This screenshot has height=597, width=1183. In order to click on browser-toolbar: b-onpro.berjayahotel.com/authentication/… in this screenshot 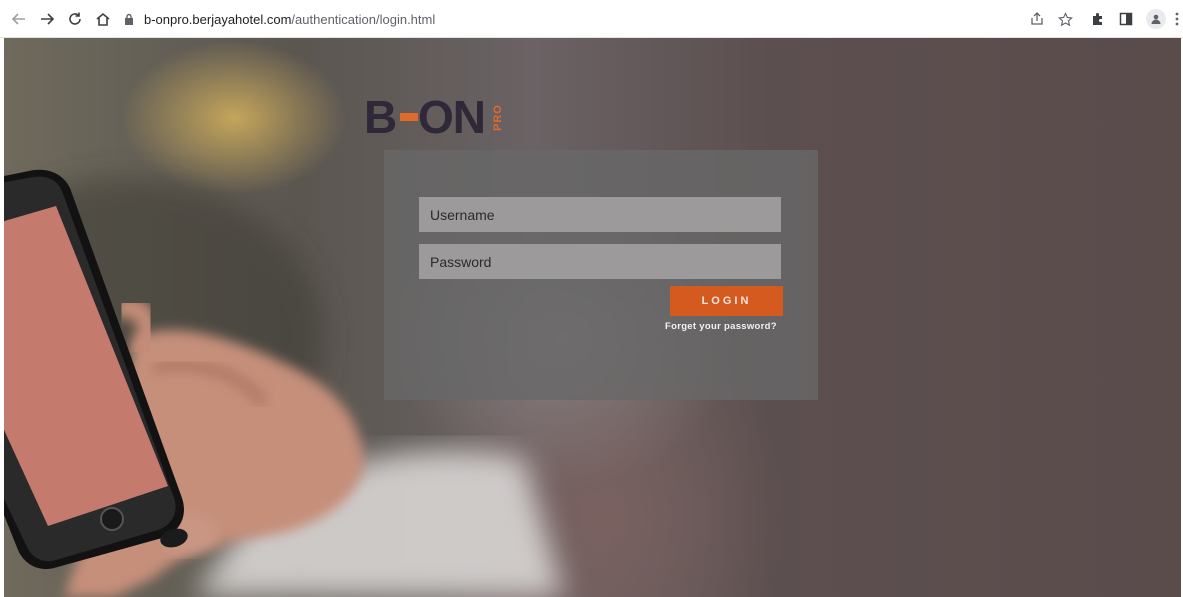, I will do `click(591, 19)`.